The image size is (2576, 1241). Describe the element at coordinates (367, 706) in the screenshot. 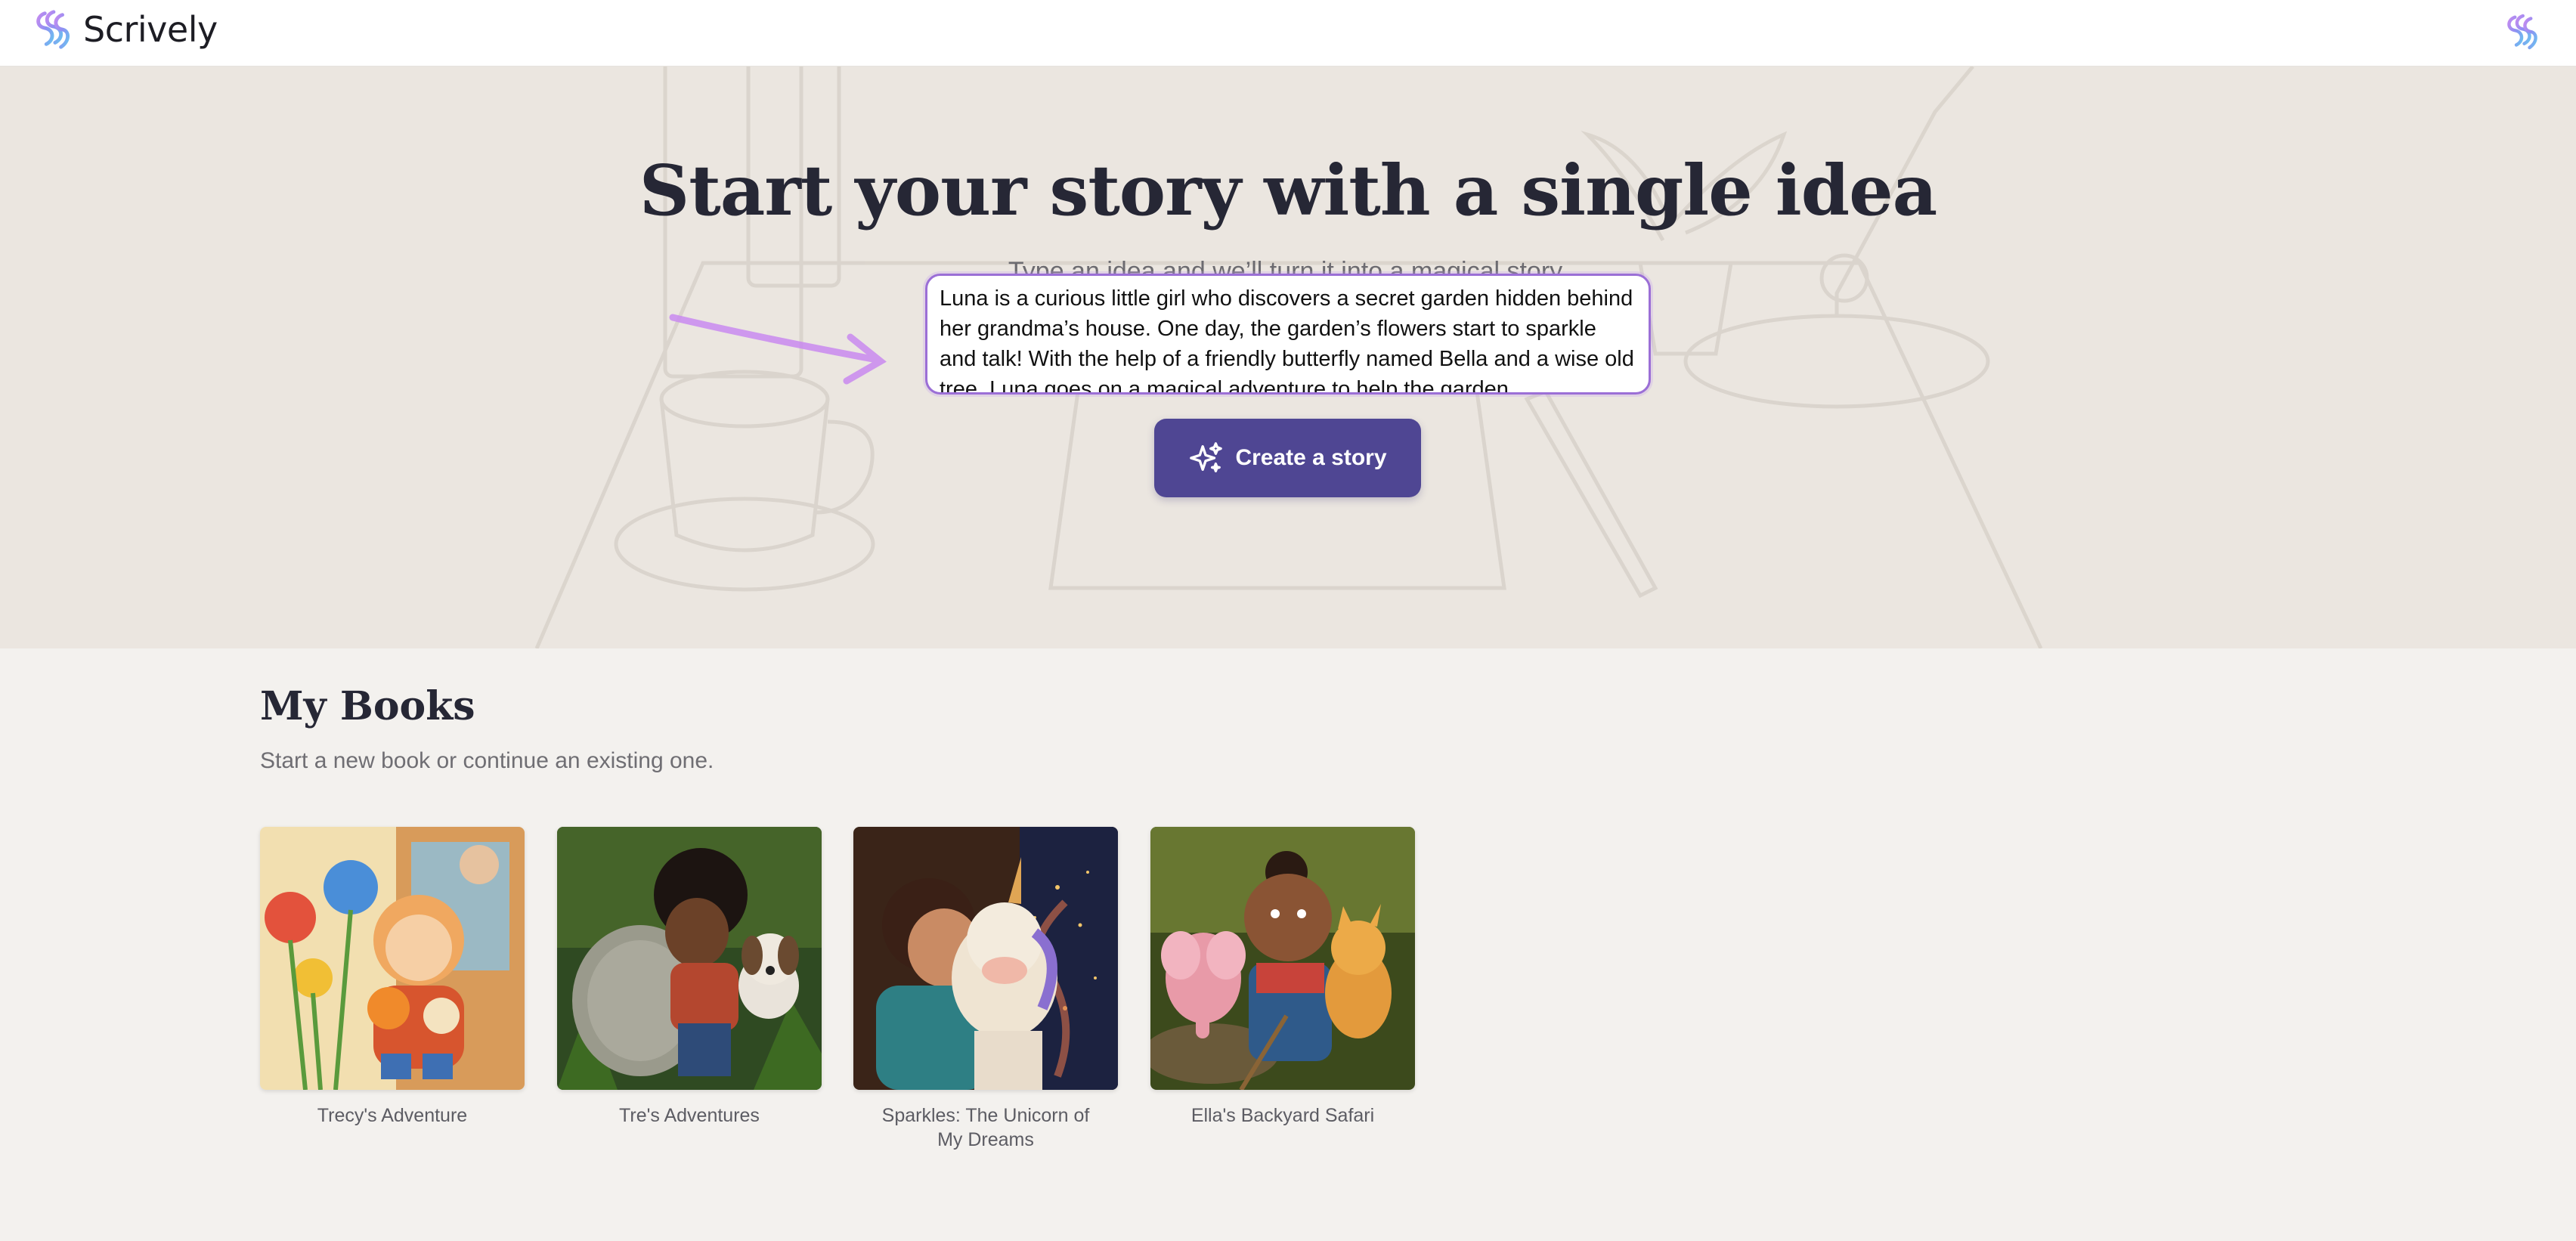

I see `my-books-heading: My Books` at that location.